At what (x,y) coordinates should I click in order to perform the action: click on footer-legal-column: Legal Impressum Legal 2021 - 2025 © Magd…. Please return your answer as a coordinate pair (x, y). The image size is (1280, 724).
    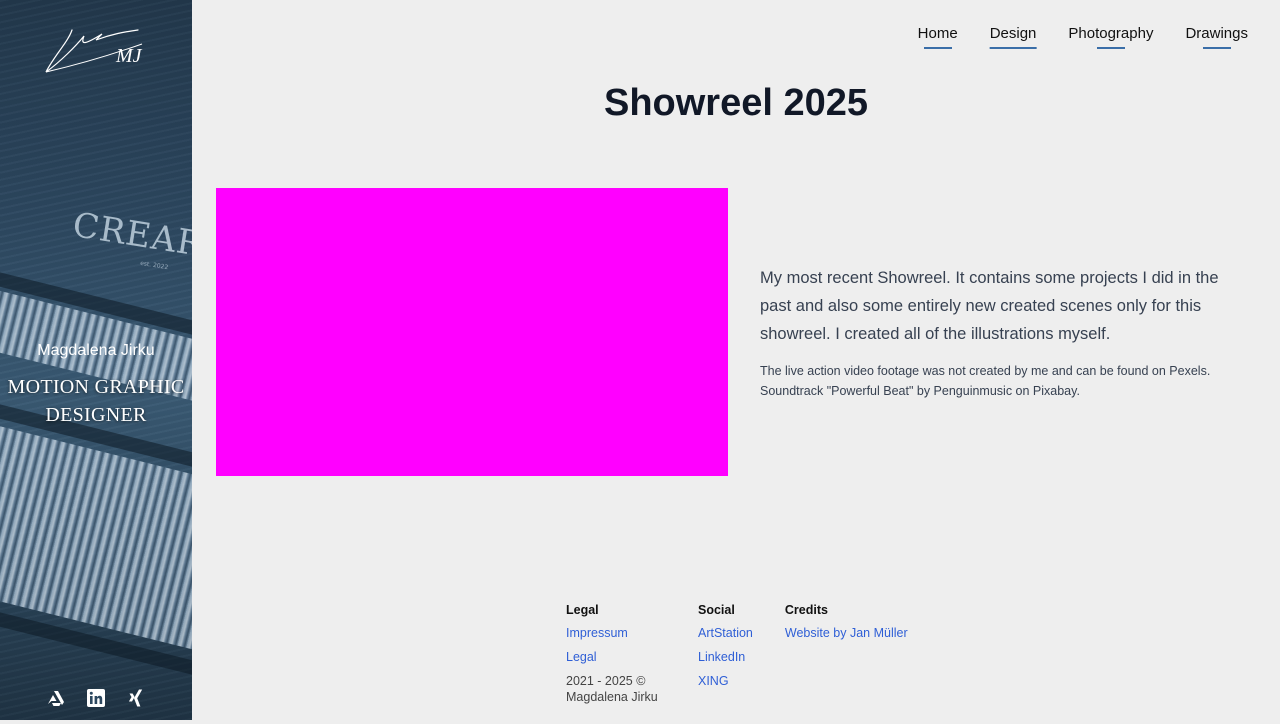
    Looking at the image, I should click on (616, 654).